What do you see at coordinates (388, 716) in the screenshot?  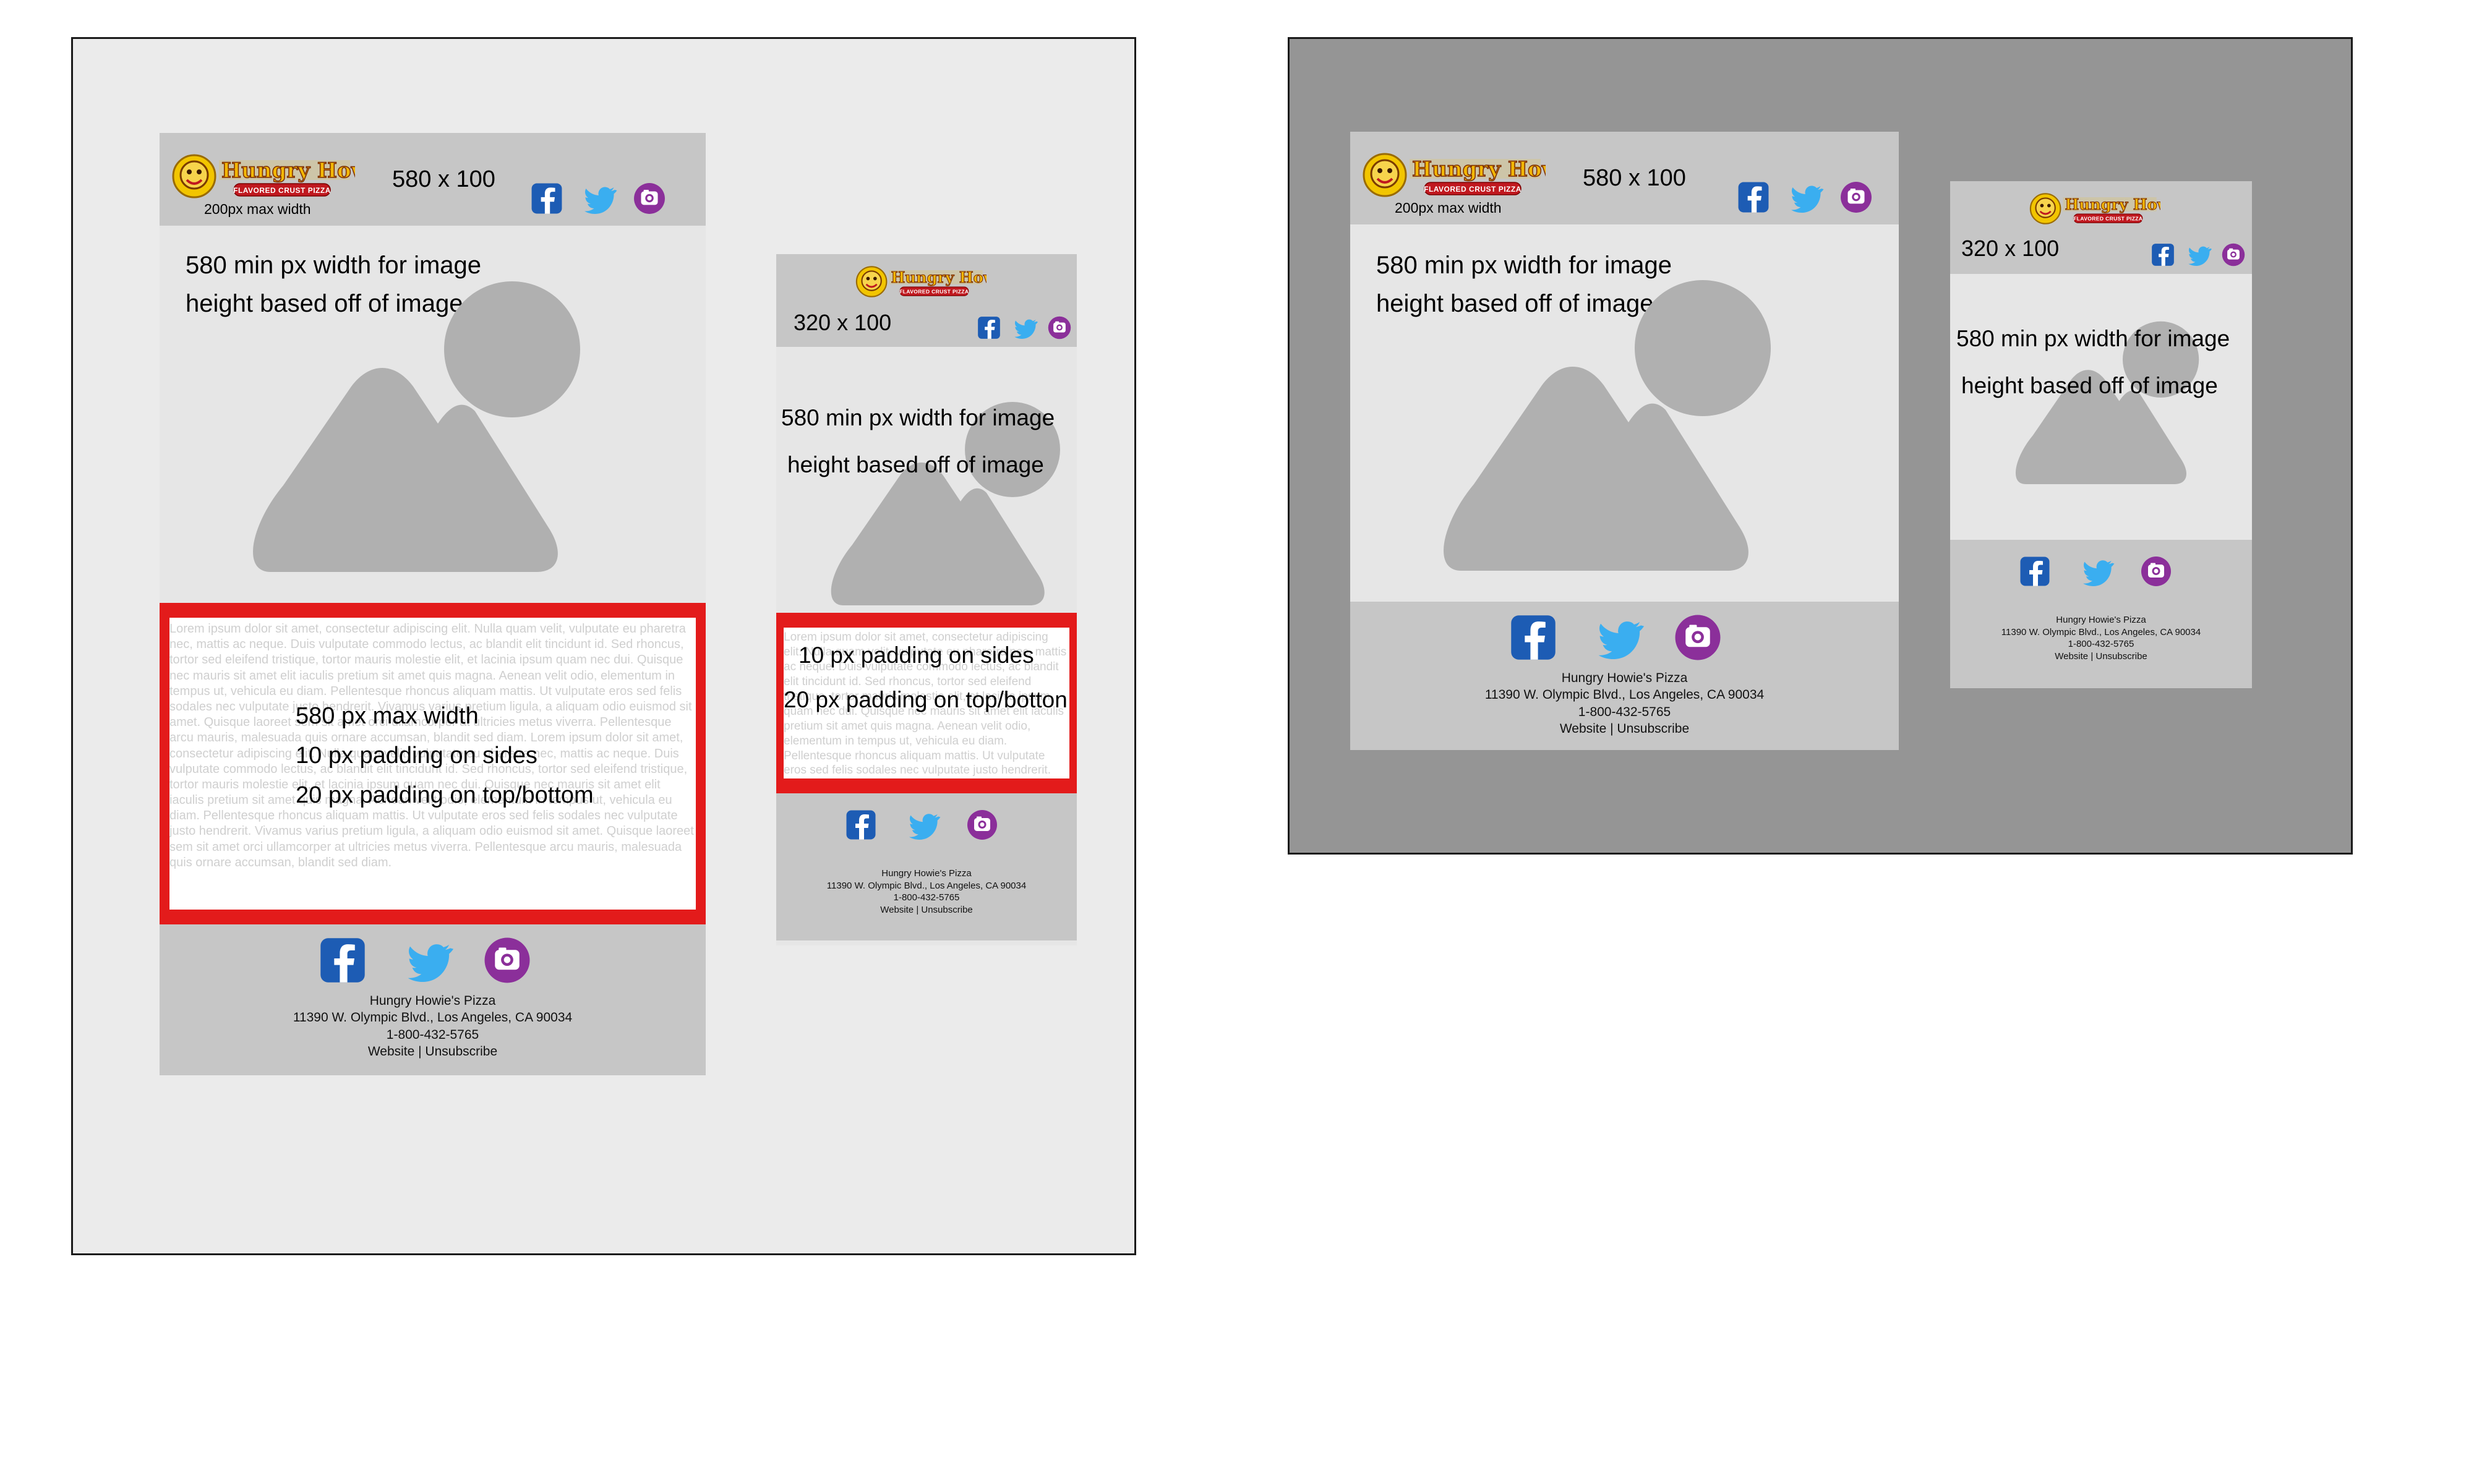 I see `max-width-note: 580 px max width` at bounding box center [388, 716].